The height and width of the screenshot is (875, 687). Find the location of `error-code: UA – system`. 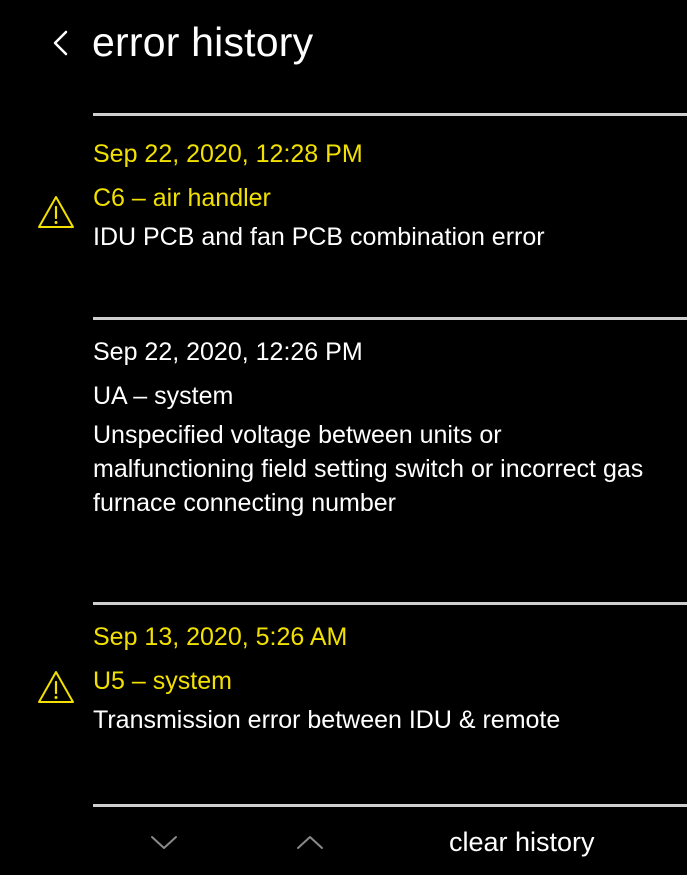

error-code: UA – system is located at coordinates (163, 396).